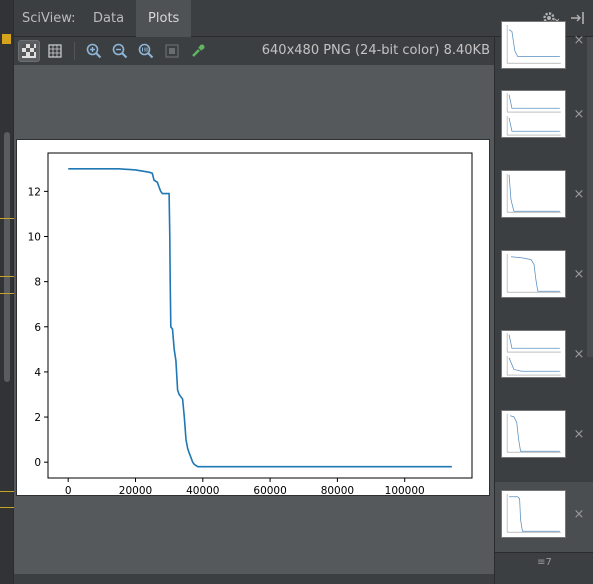 This screenshot has width=593, height=584. I want to click on grid-background-icon, so click(55, 51).